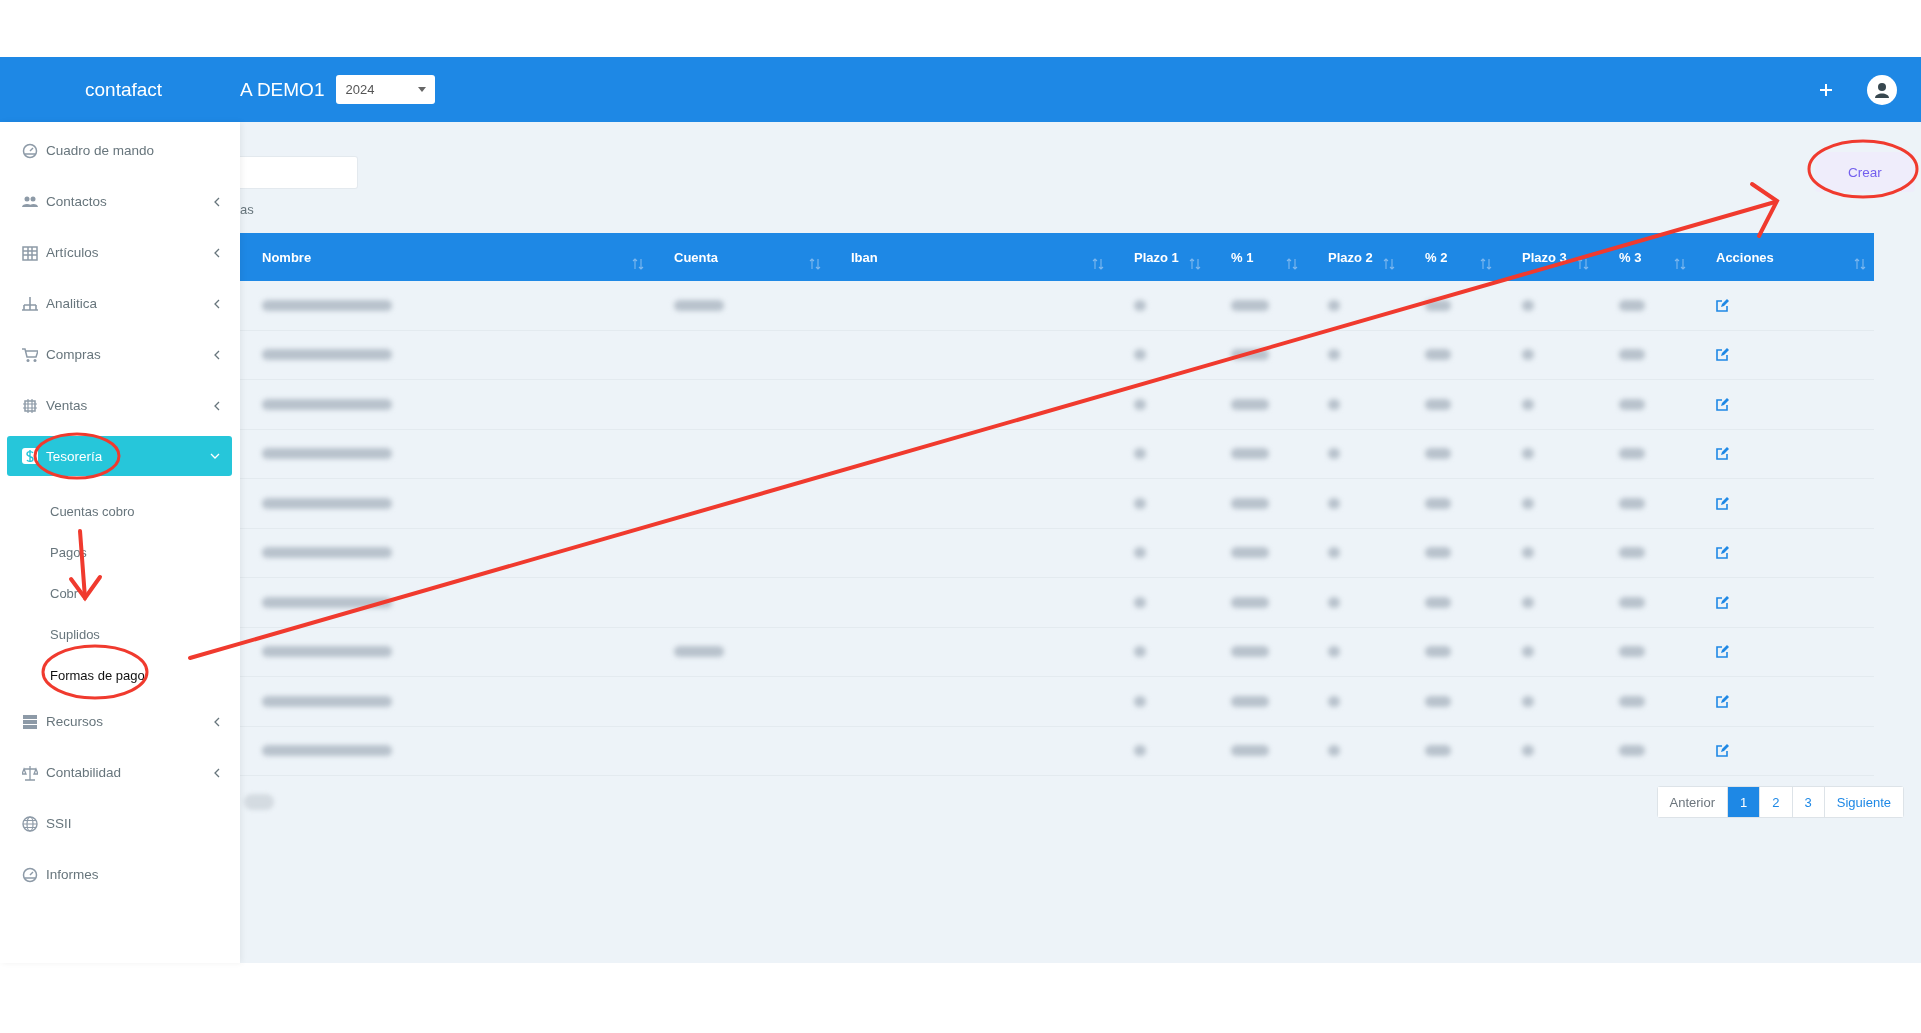 This screenshot has width=1921, height=1033. Describe the element at coordinates (120, 593) in the screenshot. I see `submenu-item: Cobr` at that location.